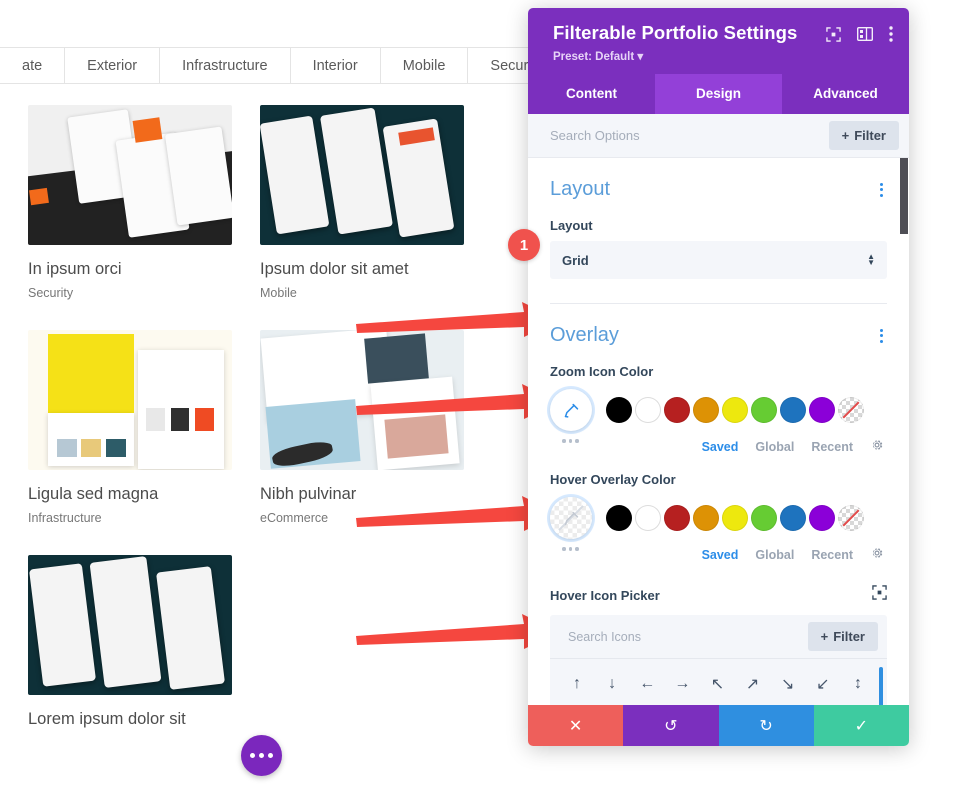  What do you see at coordinates (865, 34) in the screenshot?
I see `layout-panel-icon` at bounding box center [865, 34].